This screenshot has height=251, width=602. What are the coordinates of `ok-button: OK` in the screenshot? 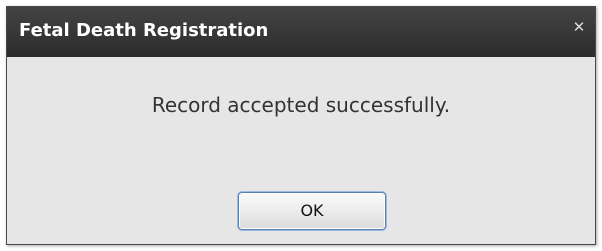 It's located at (312, 211).